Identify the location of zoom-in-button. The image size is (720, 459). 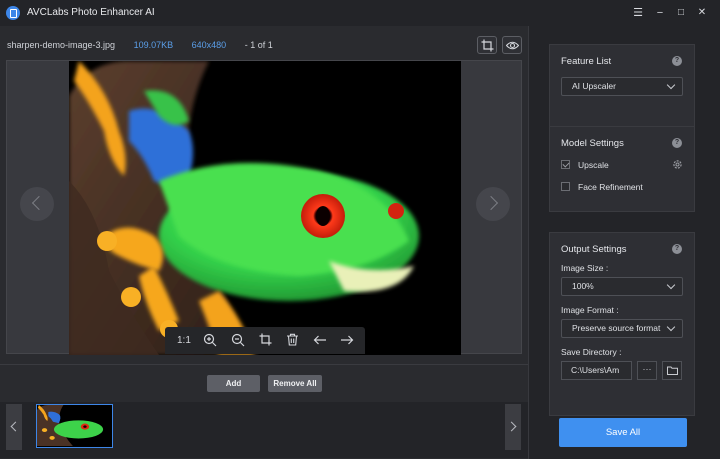
(210, 340).